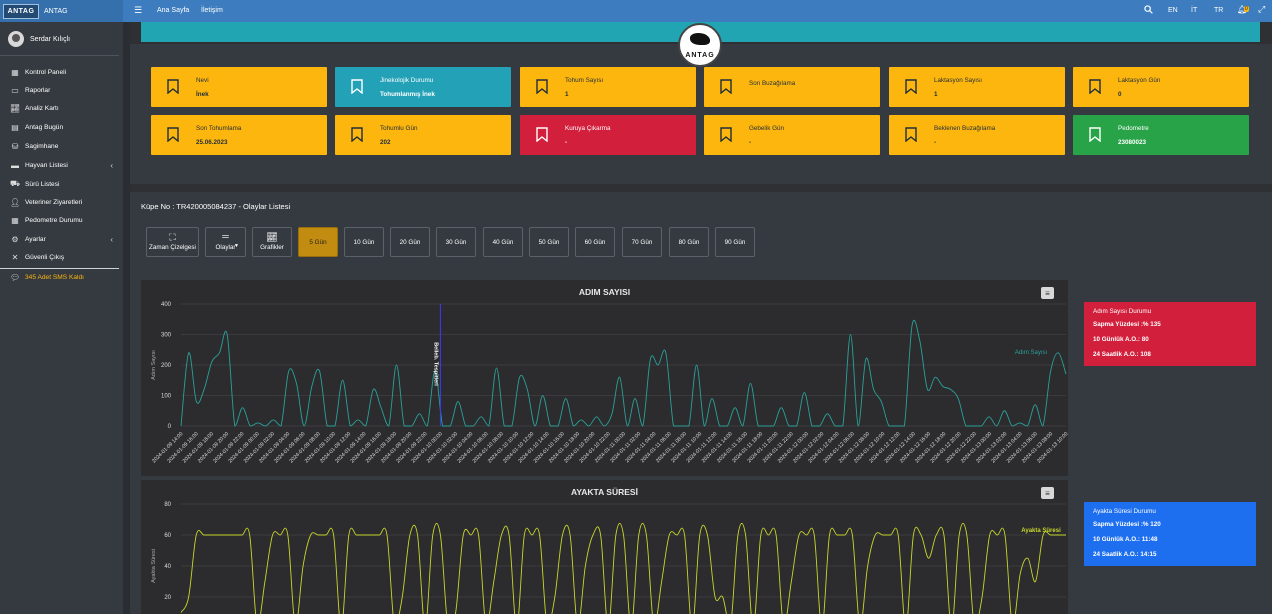 The height and width of the screenshot is (614, 1272). What do you see at coordinates (1125, 539) in the screenshot?
I see `standing-avg10: 10 Günlük A.O.: 11:48` at bounding box center [1125, 539].